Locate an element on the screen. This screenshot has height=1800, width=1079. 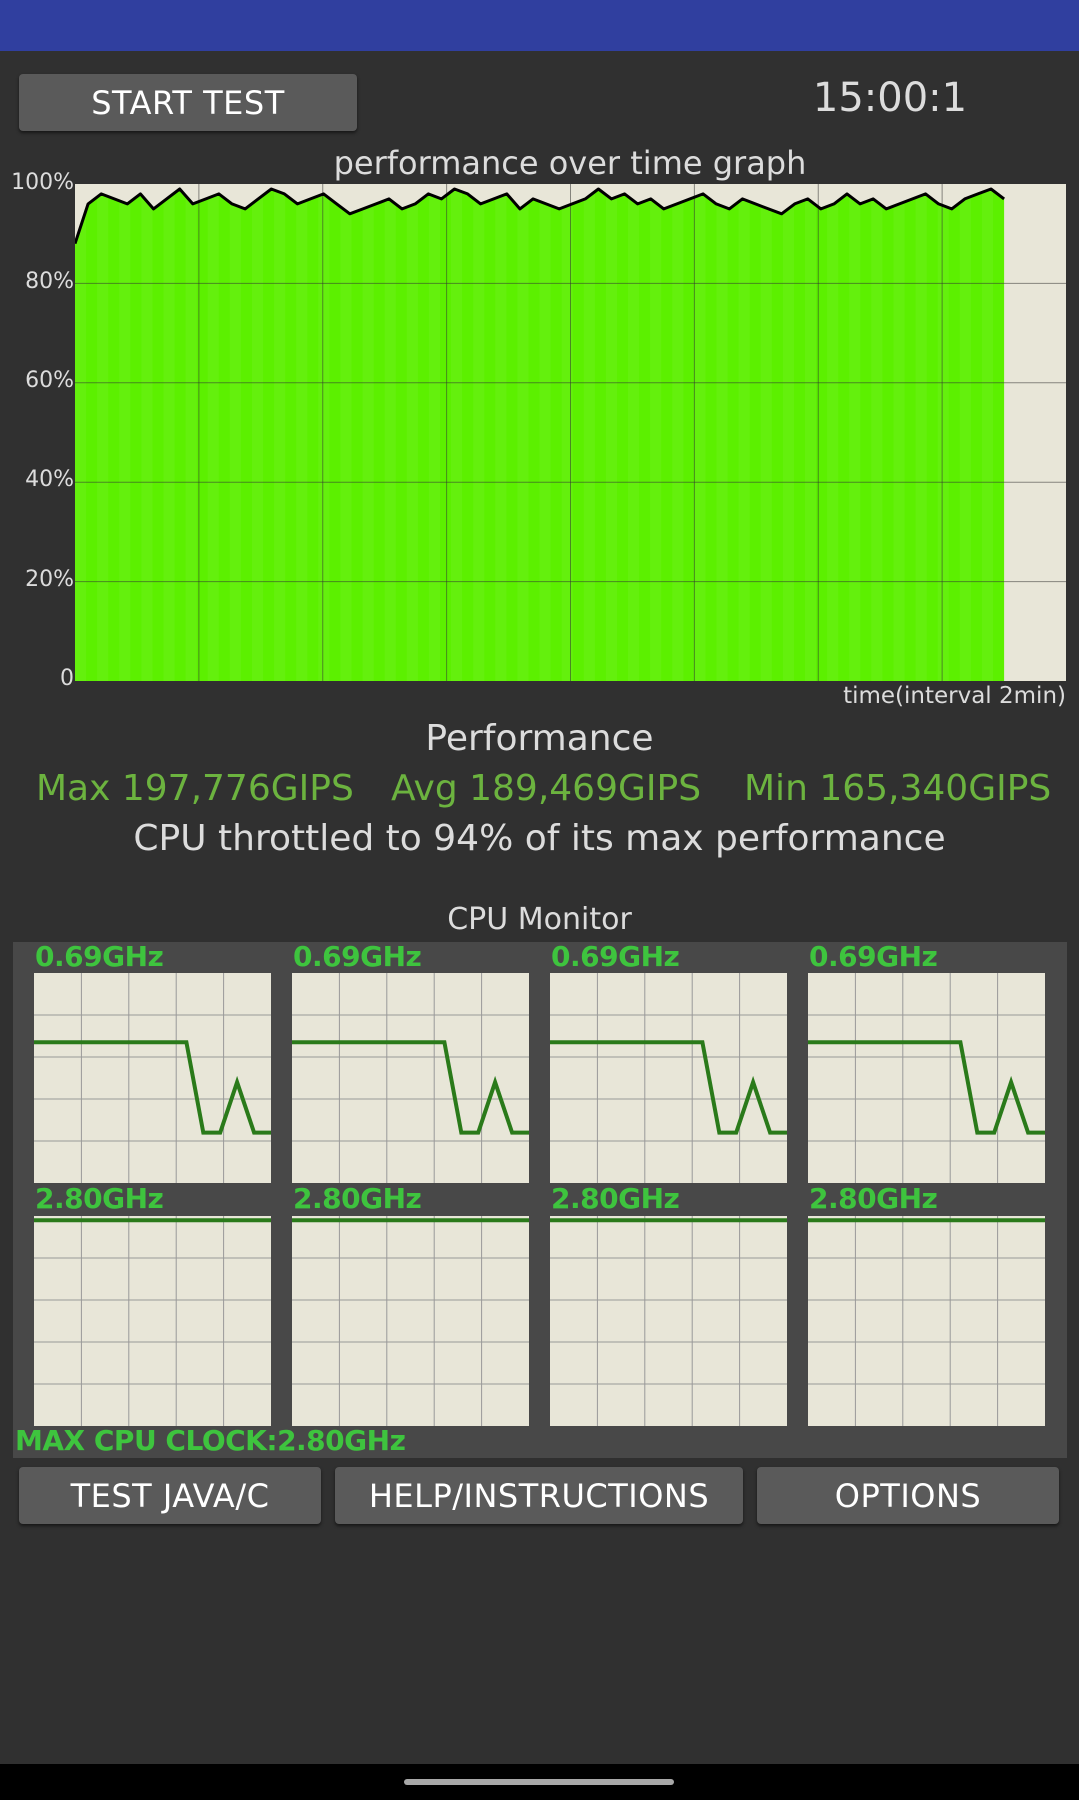
max-performance: Max 197,776GIPS is located at coordinates (195, 788).